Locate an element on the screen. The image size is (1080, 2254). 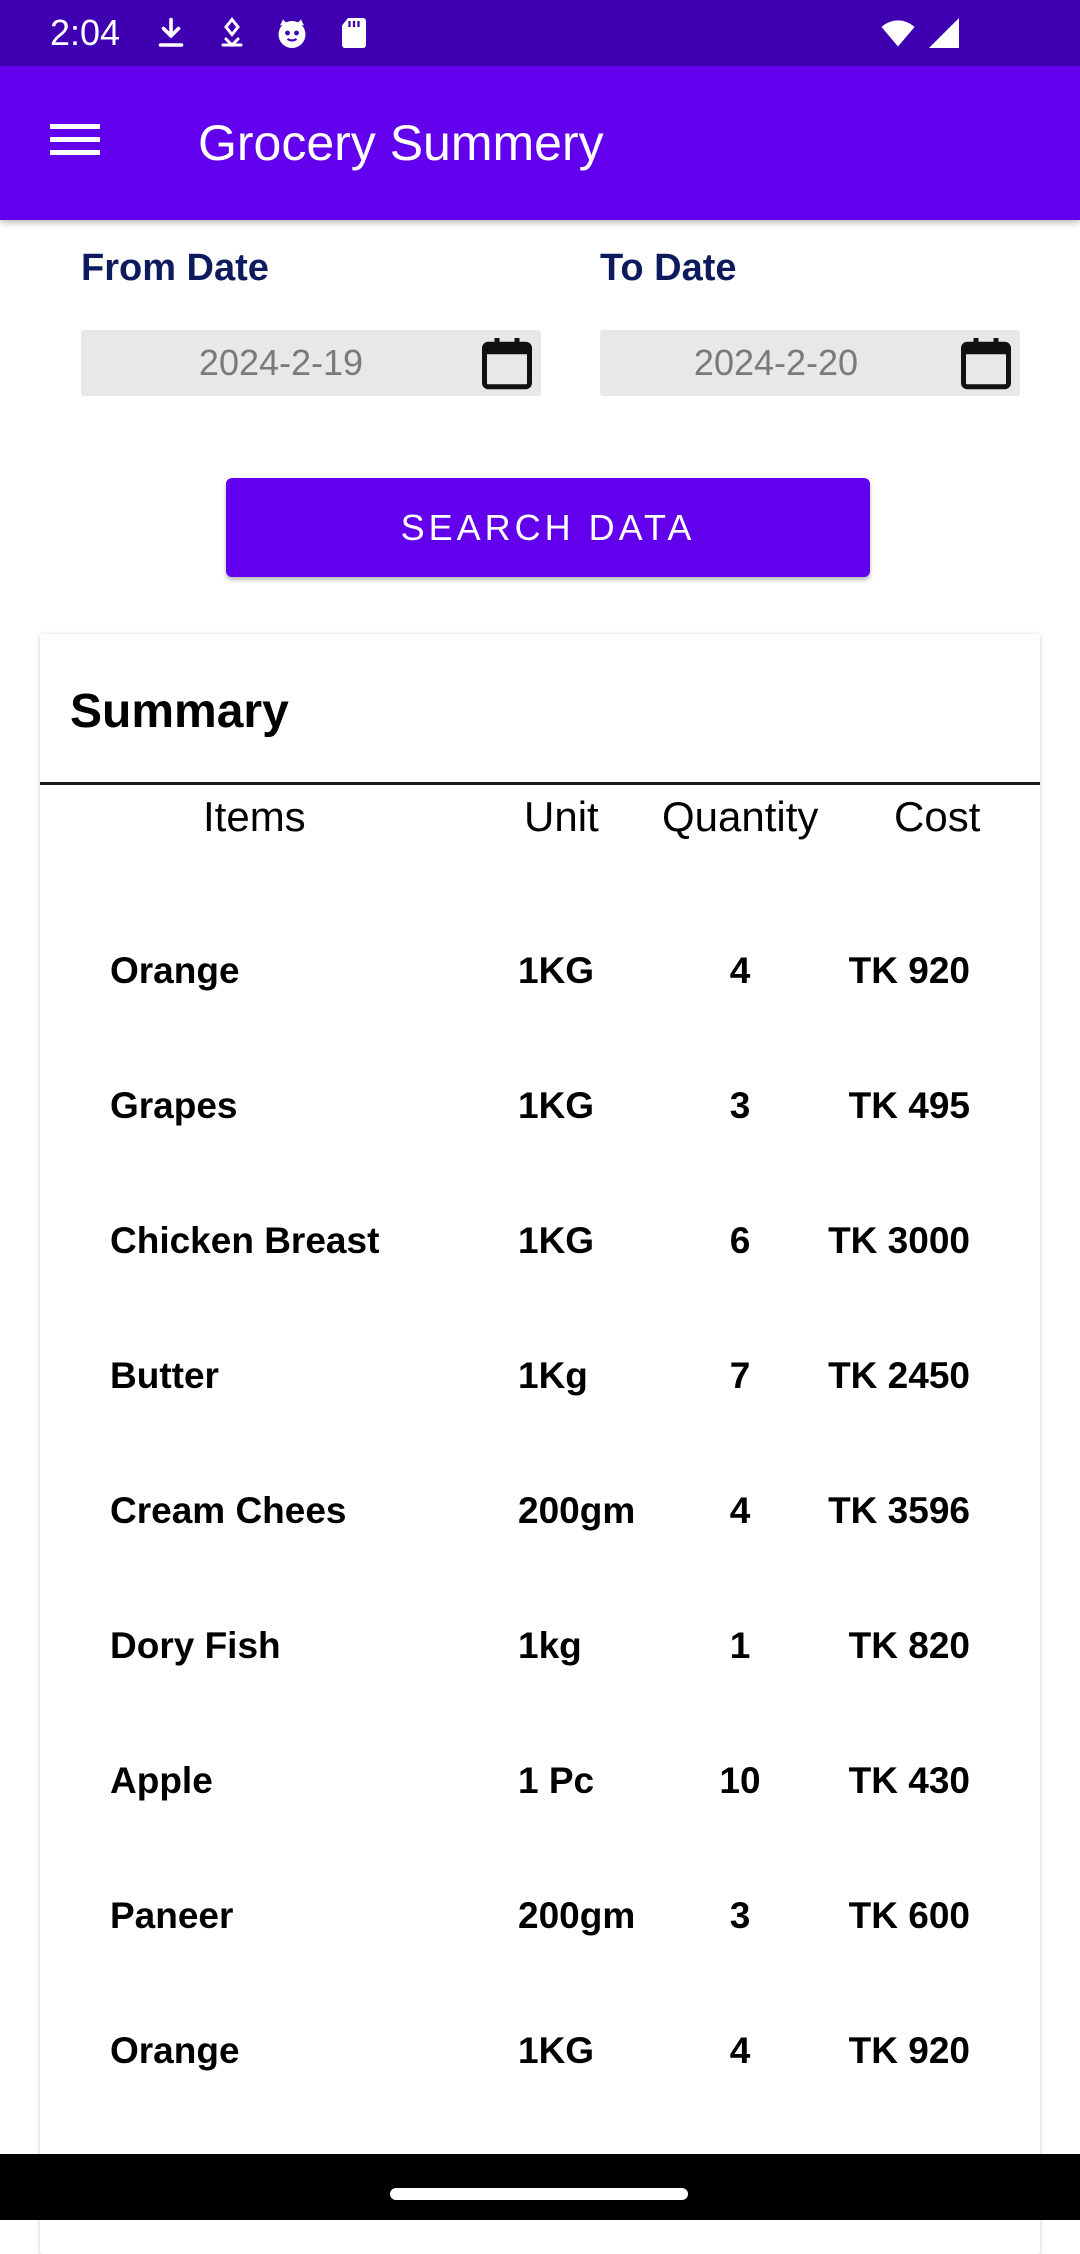
from-date-label: From Date is located at coordinates (175, 268).